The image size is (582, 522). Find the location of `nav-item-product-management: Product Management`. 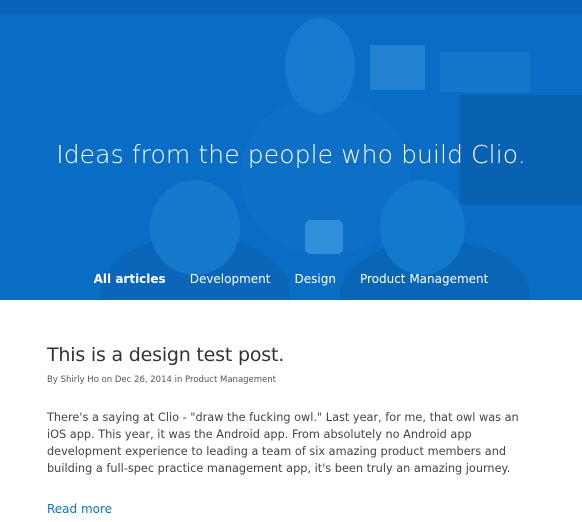

nav-item-product-management: Product Management is located at coordinates (424, 279).